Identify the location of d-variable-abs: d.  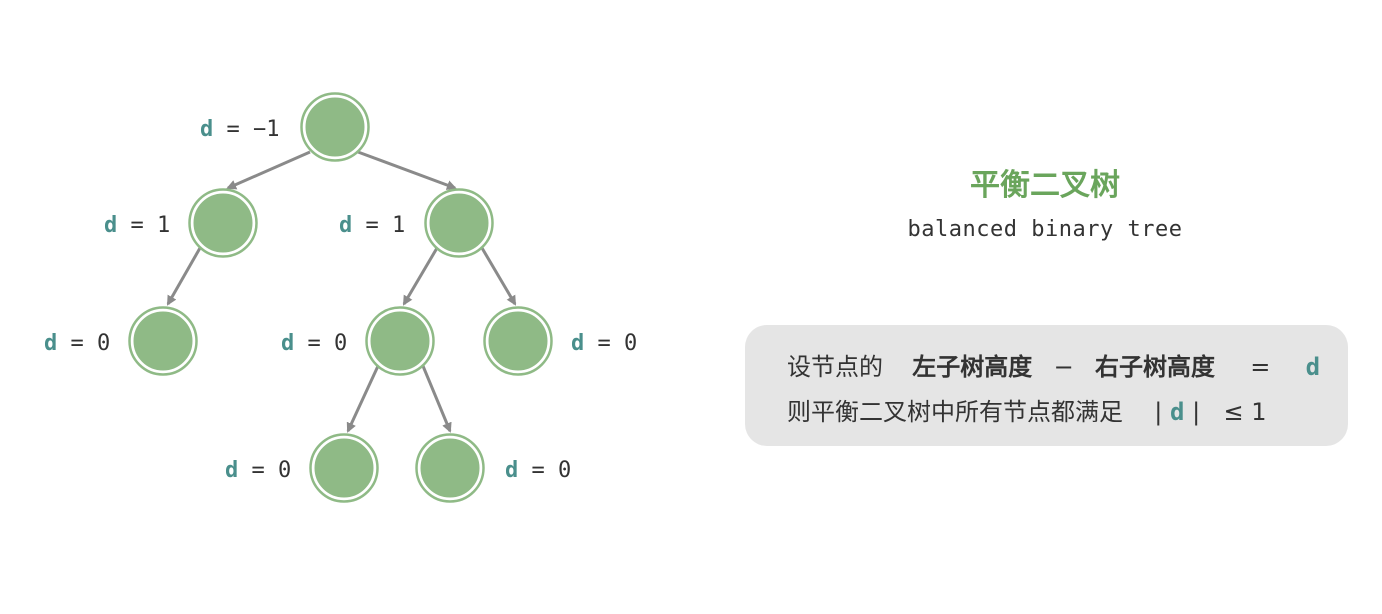
(1177, 412).